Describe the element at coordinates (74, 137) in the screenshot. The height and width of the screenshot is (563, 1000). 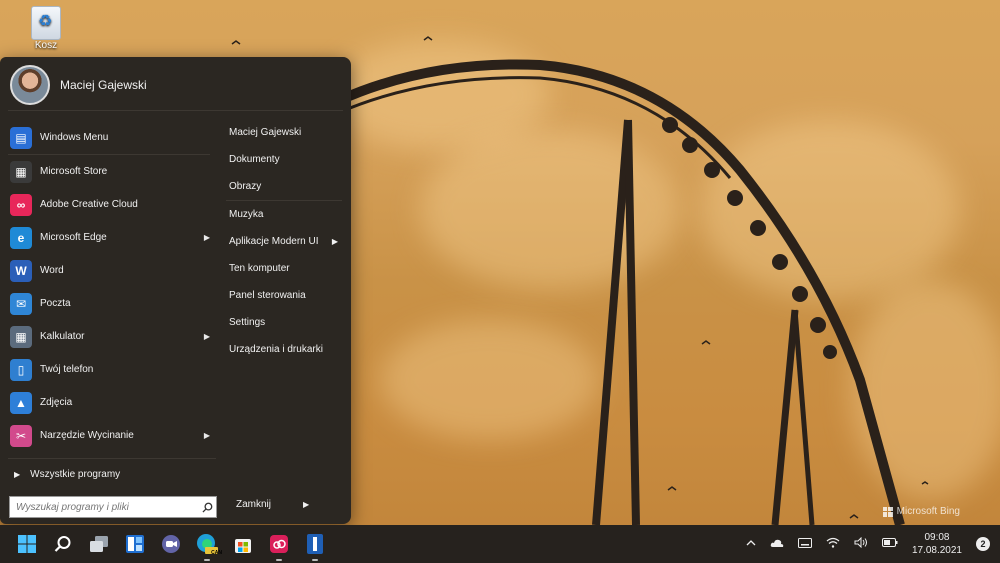
I see `menu-item-label: Windows Menu` at that location.